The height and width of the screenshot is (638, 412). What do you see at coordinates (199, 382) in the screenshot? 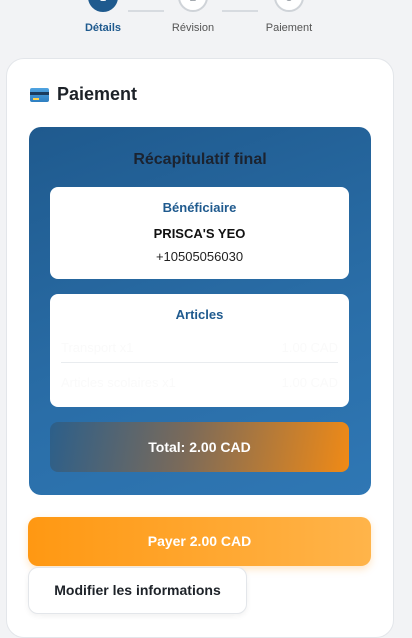
I see `list-item: Articles scolaires x1 1.00 CAD` at bounding box center [199, 382].